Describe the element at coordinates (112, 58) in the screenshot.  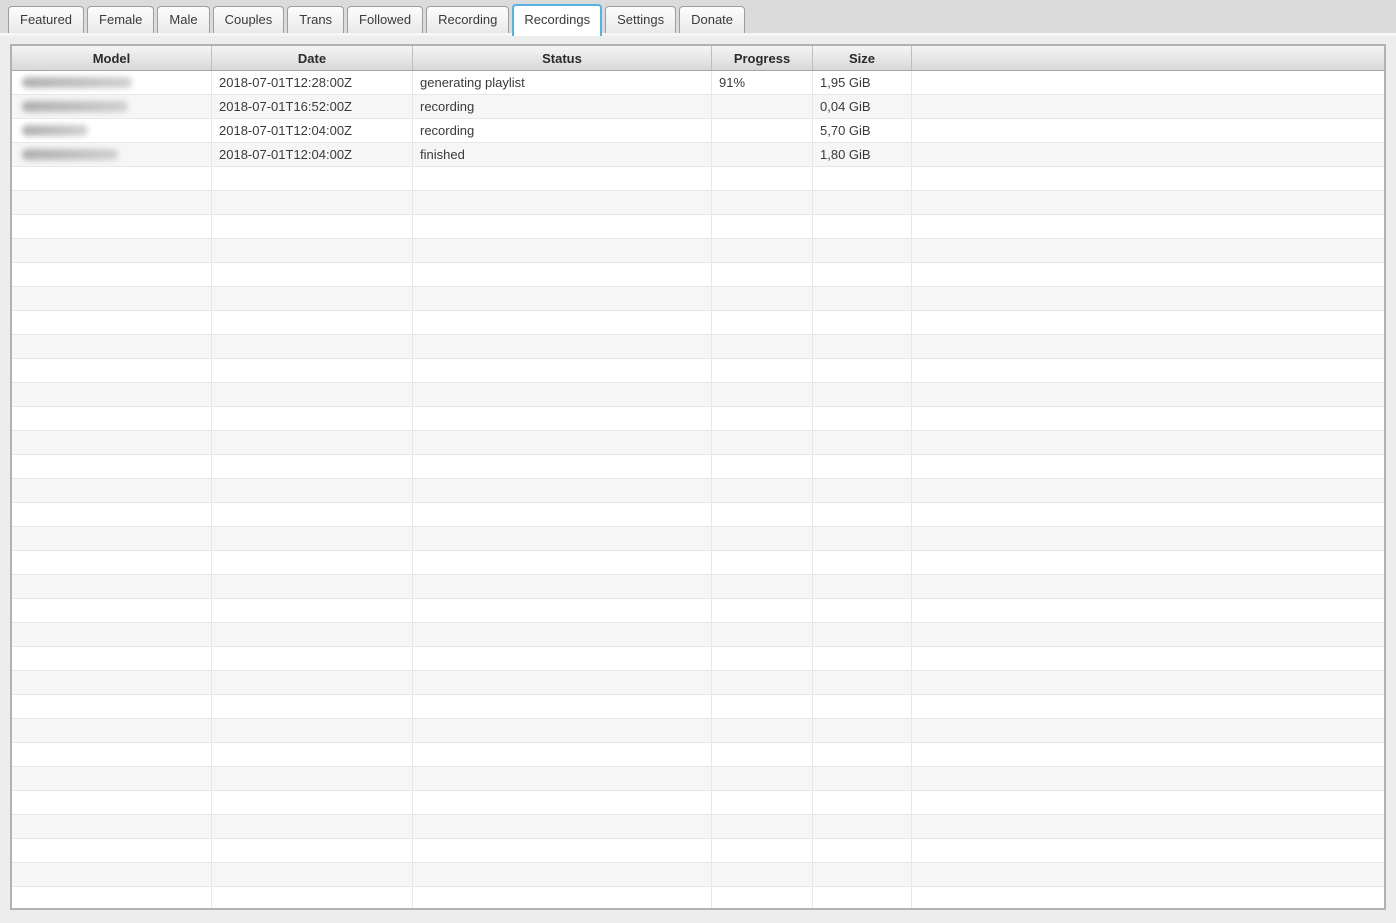
I see `column-header-model: Model` at that location.